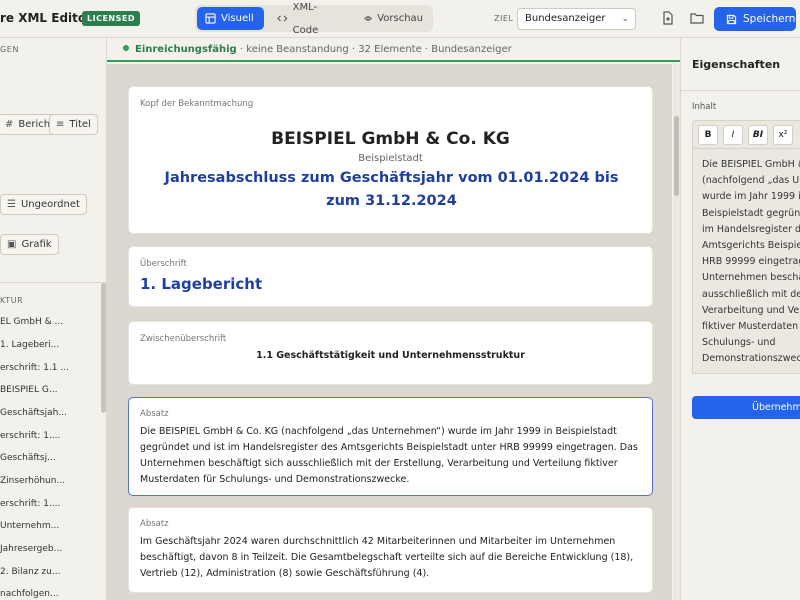  I want to click on company-city: Beispielstadt, so click(390, 158).